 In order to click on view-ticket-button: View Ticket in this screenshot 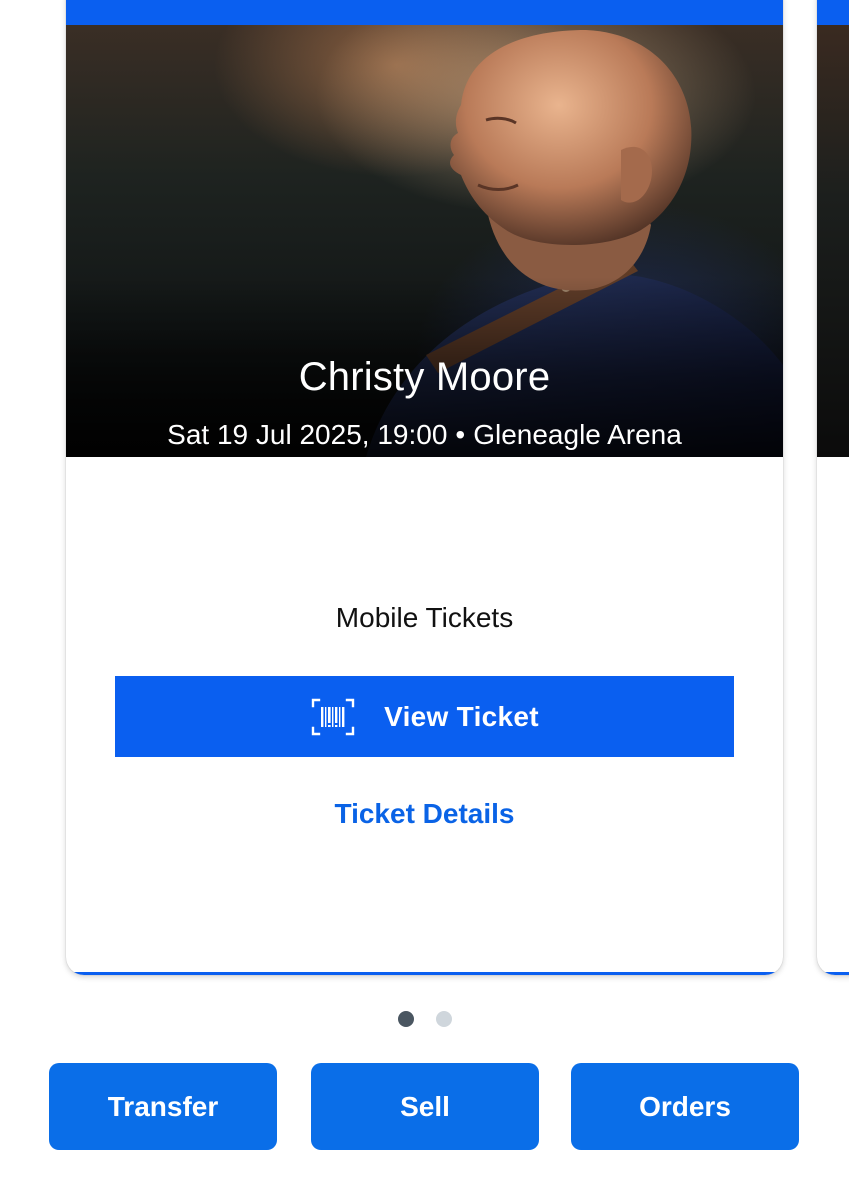, I will do `click(424, 716)`.